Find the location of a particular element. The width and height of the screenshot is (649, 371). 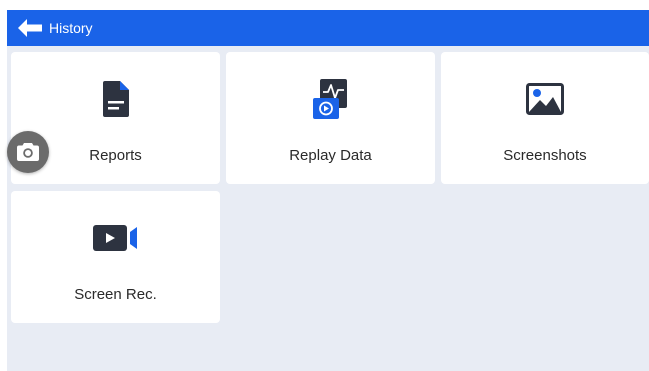

screen-rec-tile: Screen Rec. is located at coordinates (115, 257).